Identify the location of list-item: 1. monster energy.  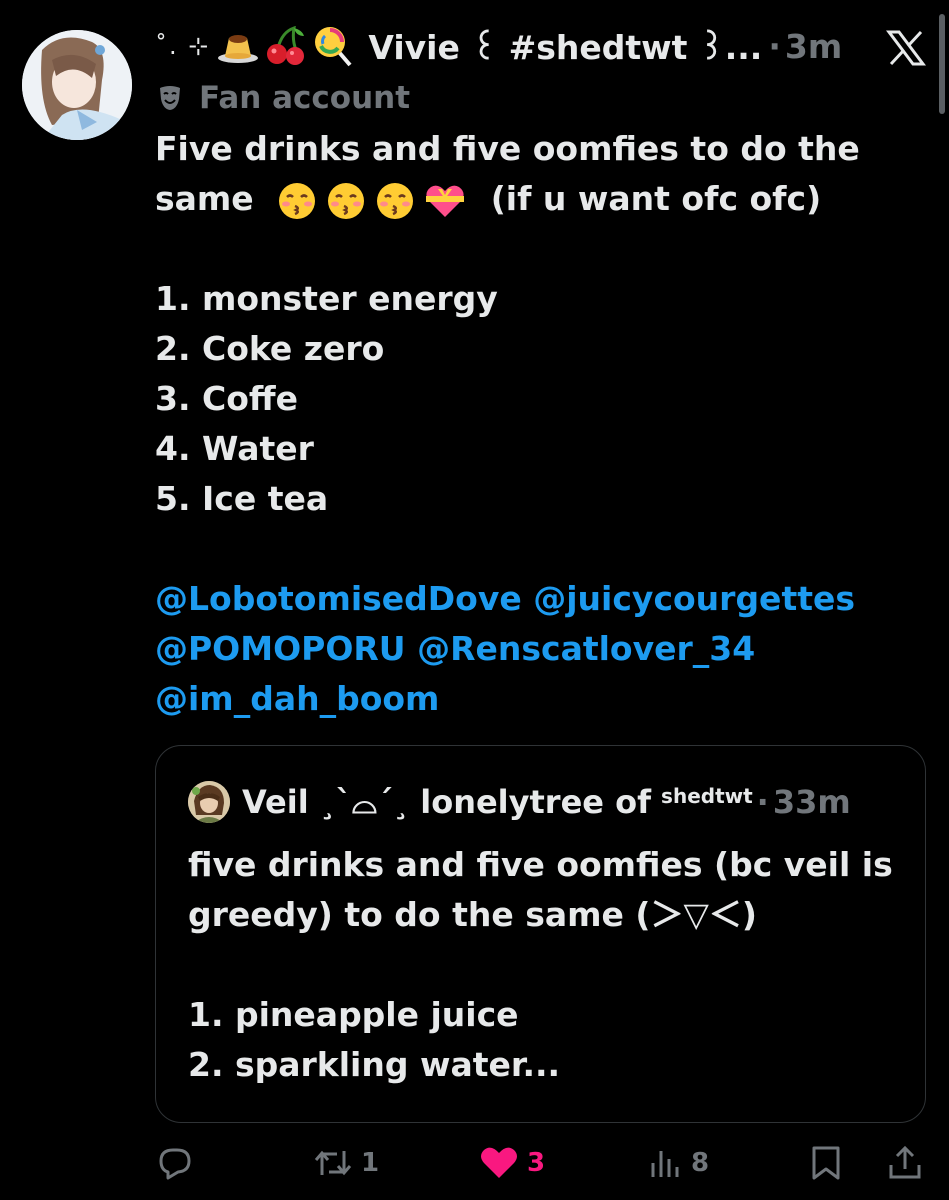
(326, 298).